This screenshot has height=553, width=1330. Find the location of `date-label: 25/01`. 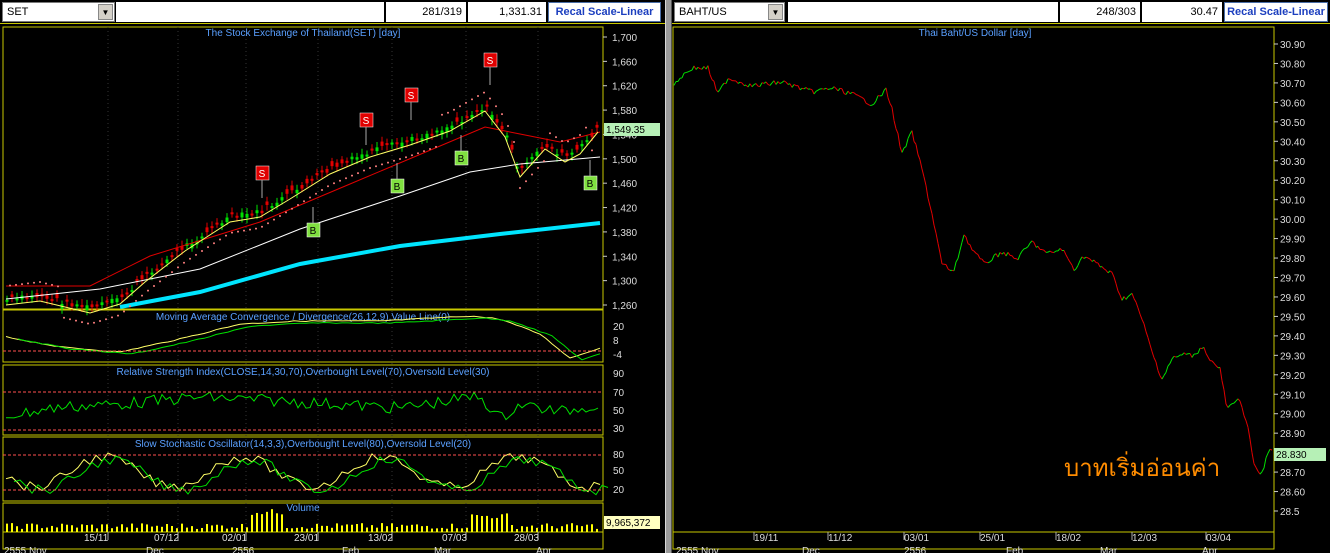

date-label: 25/01 is located at coordinates (992, 538).